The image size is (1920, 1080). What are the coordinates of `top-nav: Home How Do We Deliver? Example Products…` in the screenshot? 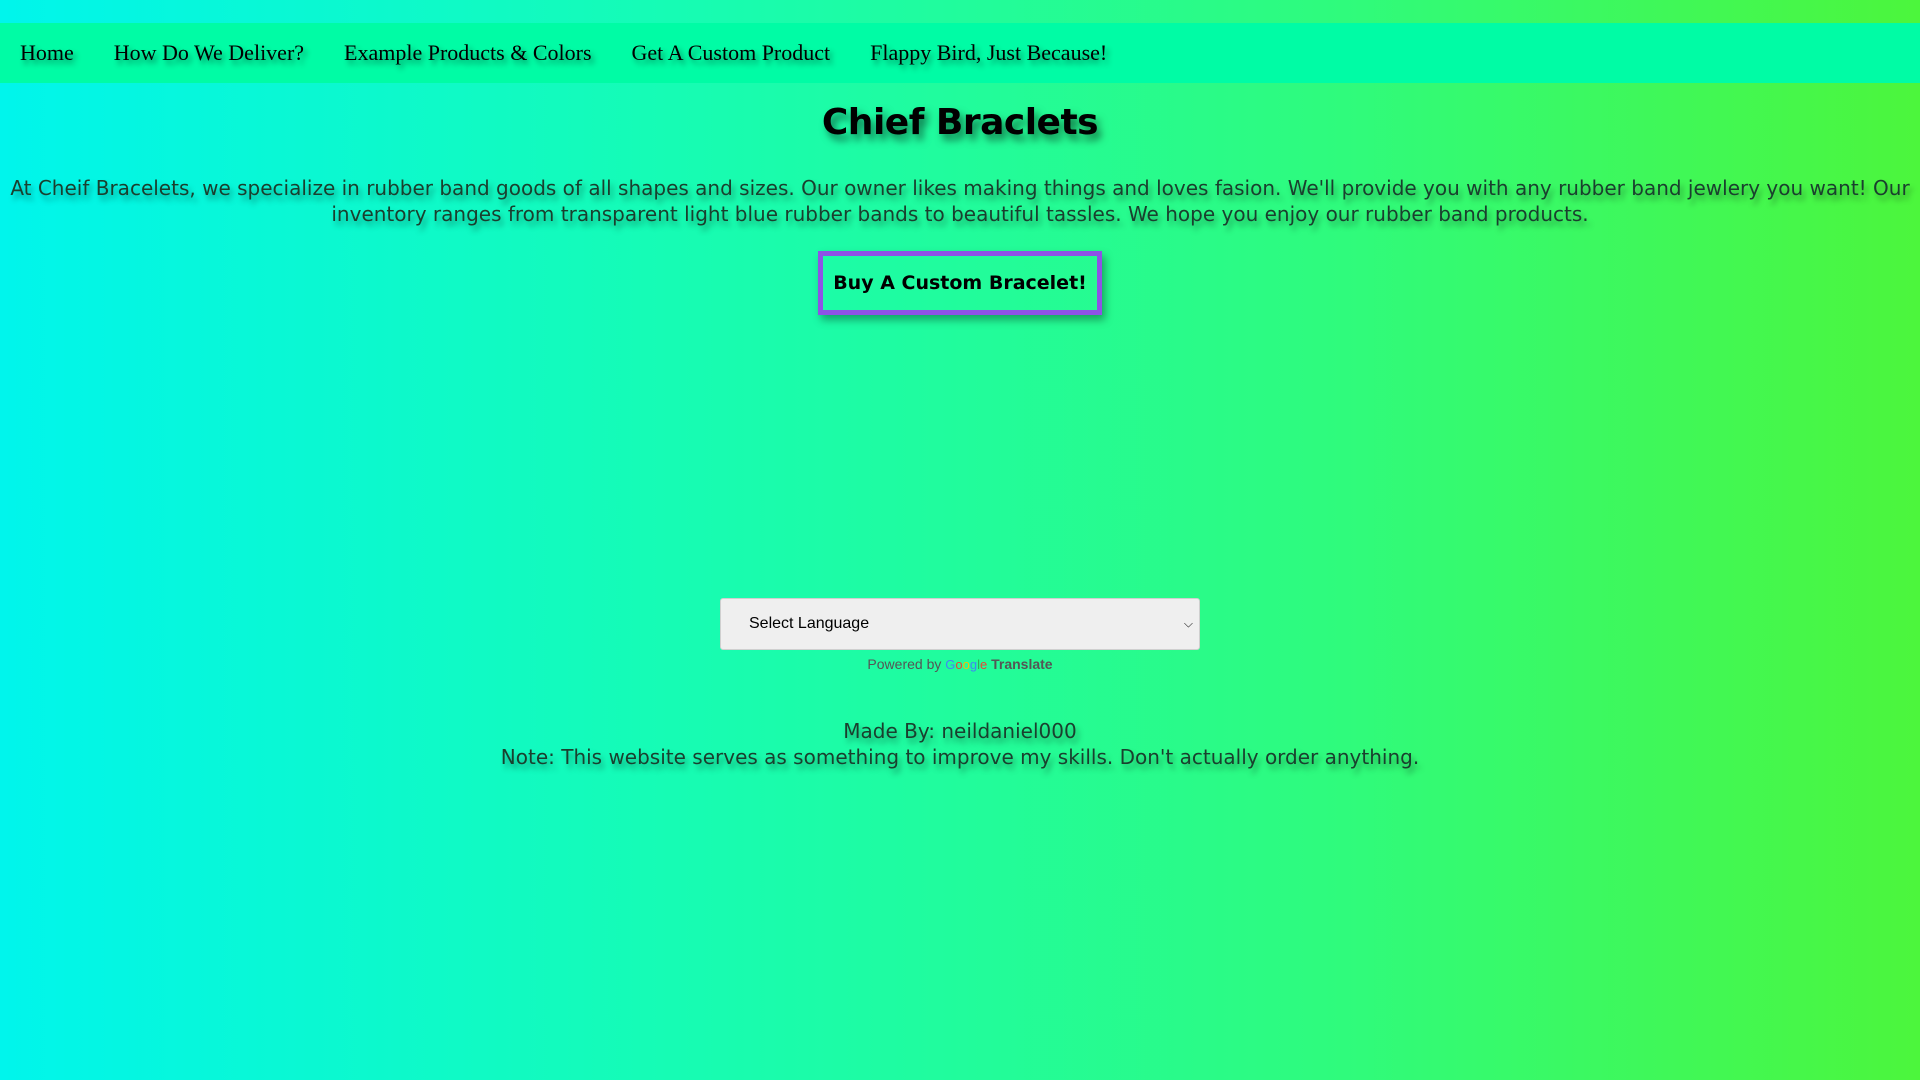 It's located at (960, 53).